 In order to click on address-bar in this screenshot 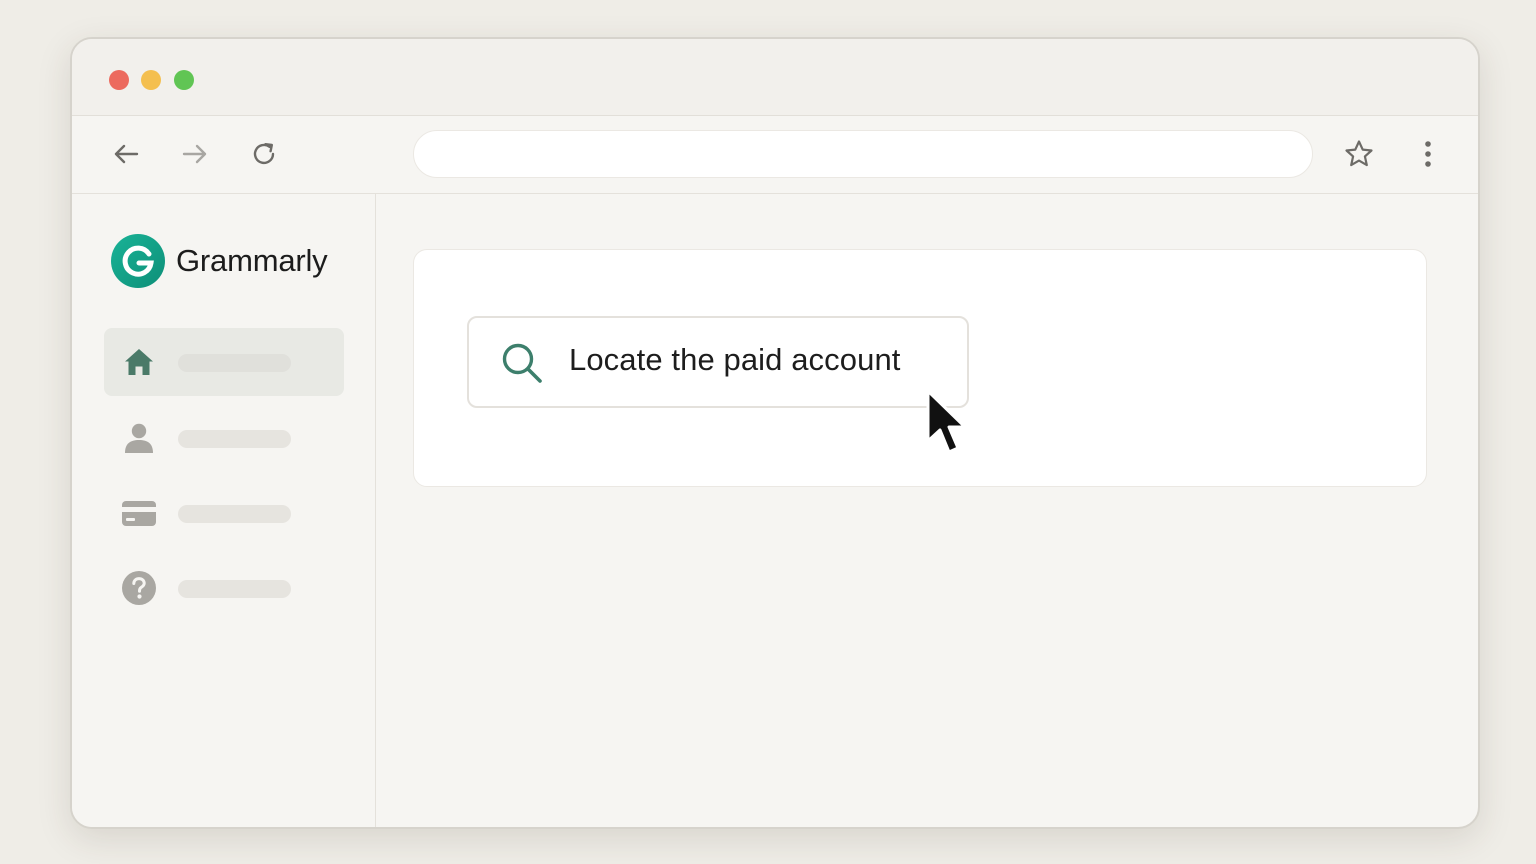, I will do `click(863, 154)`.